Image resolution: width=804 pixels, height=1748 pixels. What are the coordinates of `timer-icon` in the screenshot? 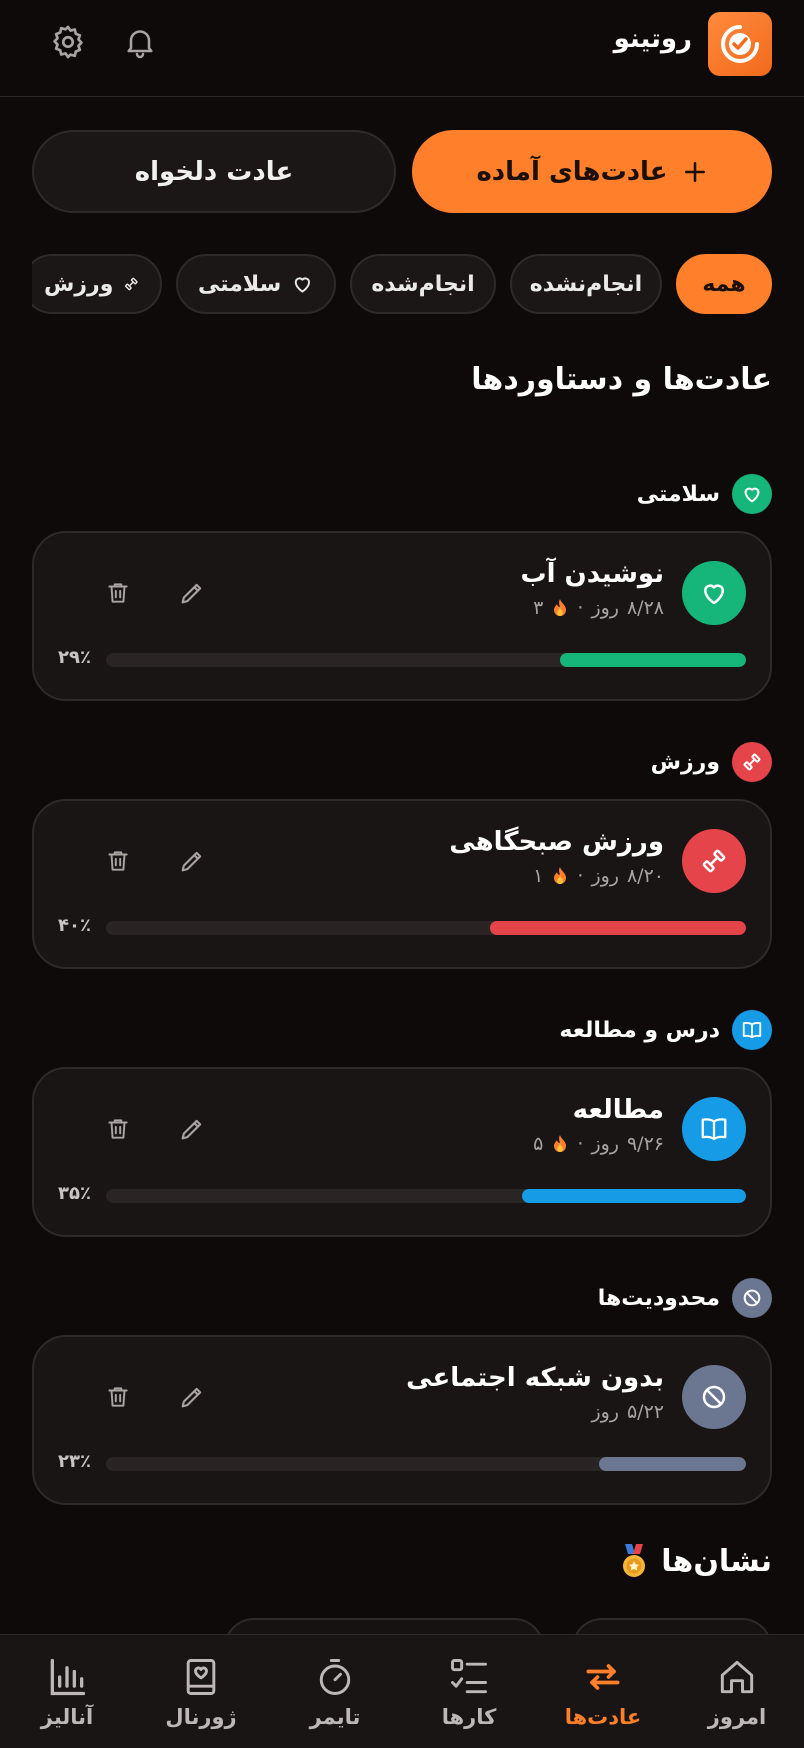 It's located at (335, 1677).